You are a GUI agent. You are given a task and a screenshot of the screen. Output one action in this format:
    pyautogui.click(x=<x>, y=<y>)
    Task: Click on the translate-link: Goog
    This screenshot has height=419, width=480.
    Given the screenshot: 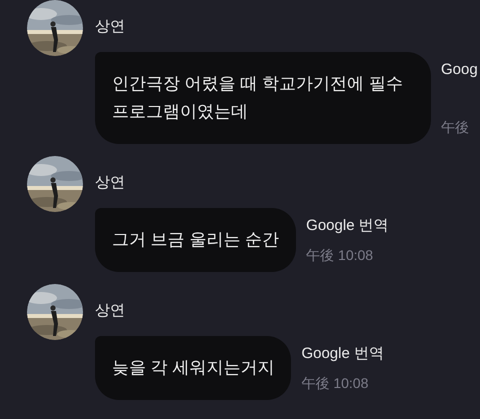 What is the action you would take?
    pyautogui.click(x=459, y=70)
    